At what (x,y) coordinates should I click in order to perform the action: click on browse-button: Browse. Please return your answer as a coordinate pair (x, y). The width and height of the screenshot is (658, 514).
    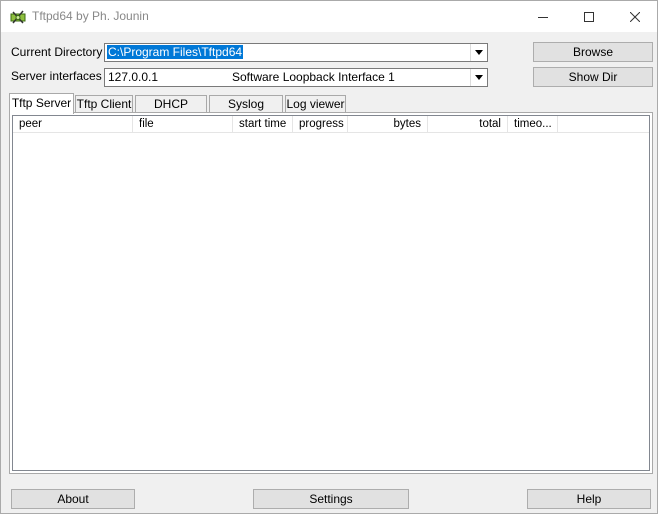
    Looking at the image, I should click on (593, 52).